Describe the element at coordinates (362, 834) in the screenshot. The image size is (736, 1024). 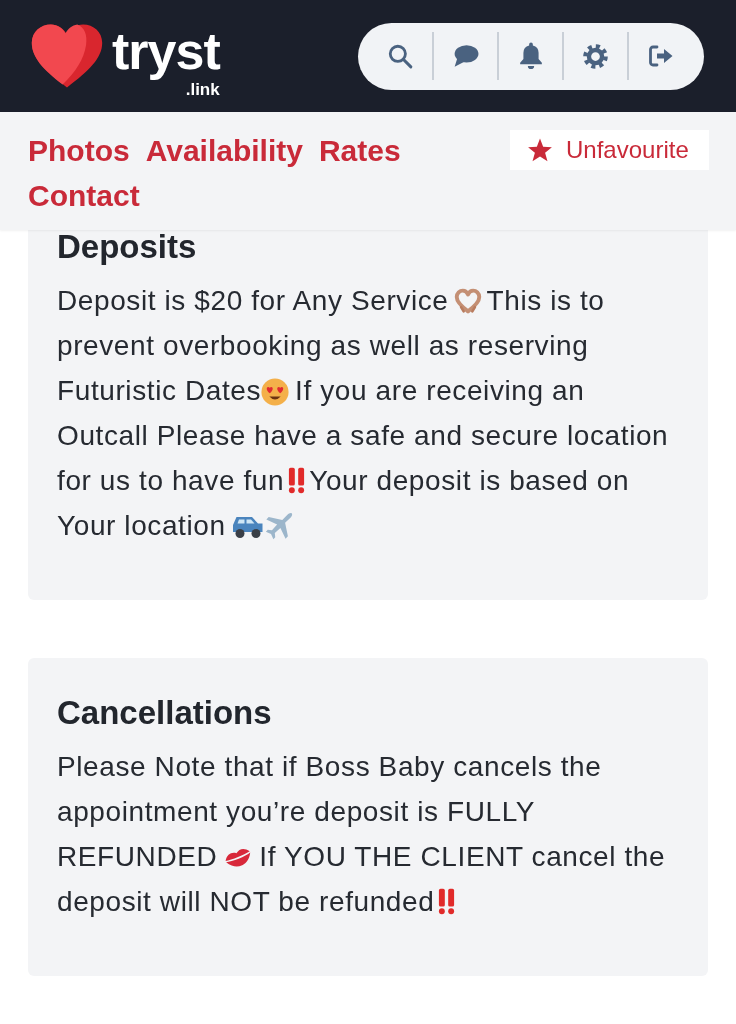
I see `paragraph-text: Please Note that if Boss Baby cancels the appointment you’re deposit is FULLY REFUNDED If YOU THE CLIENT cancel the deposit will NOT be refunded` at that location.